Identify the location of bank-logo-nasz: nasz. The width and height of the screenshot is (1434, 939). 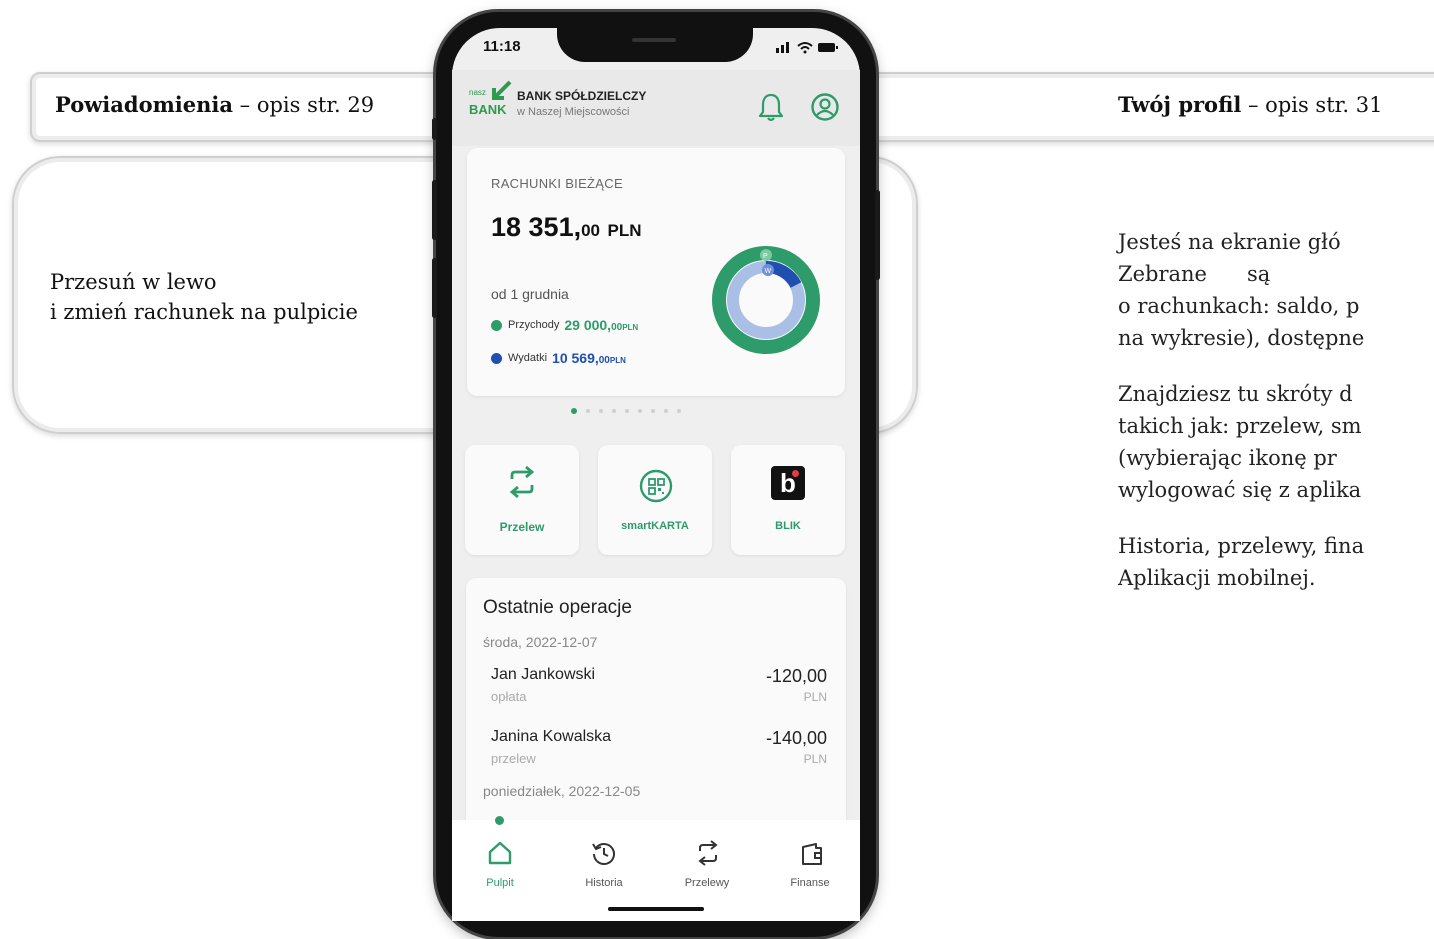
(477, 92).